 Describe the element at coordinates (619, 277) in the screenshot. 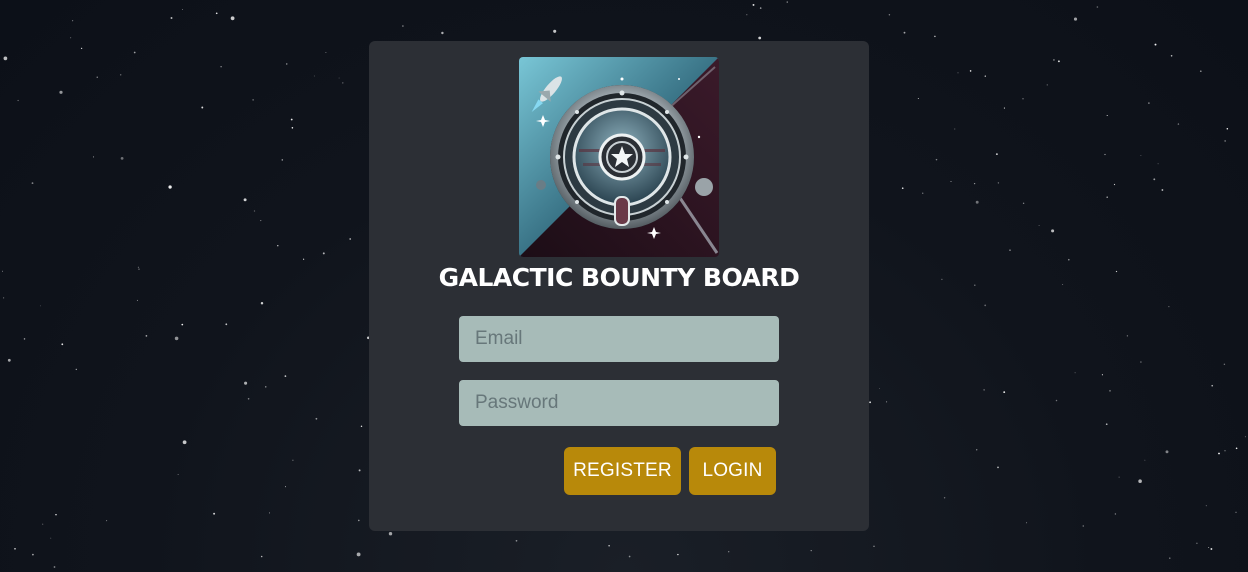

I see `page-title: GALACTIC BOUNTY BOARD` at that location.